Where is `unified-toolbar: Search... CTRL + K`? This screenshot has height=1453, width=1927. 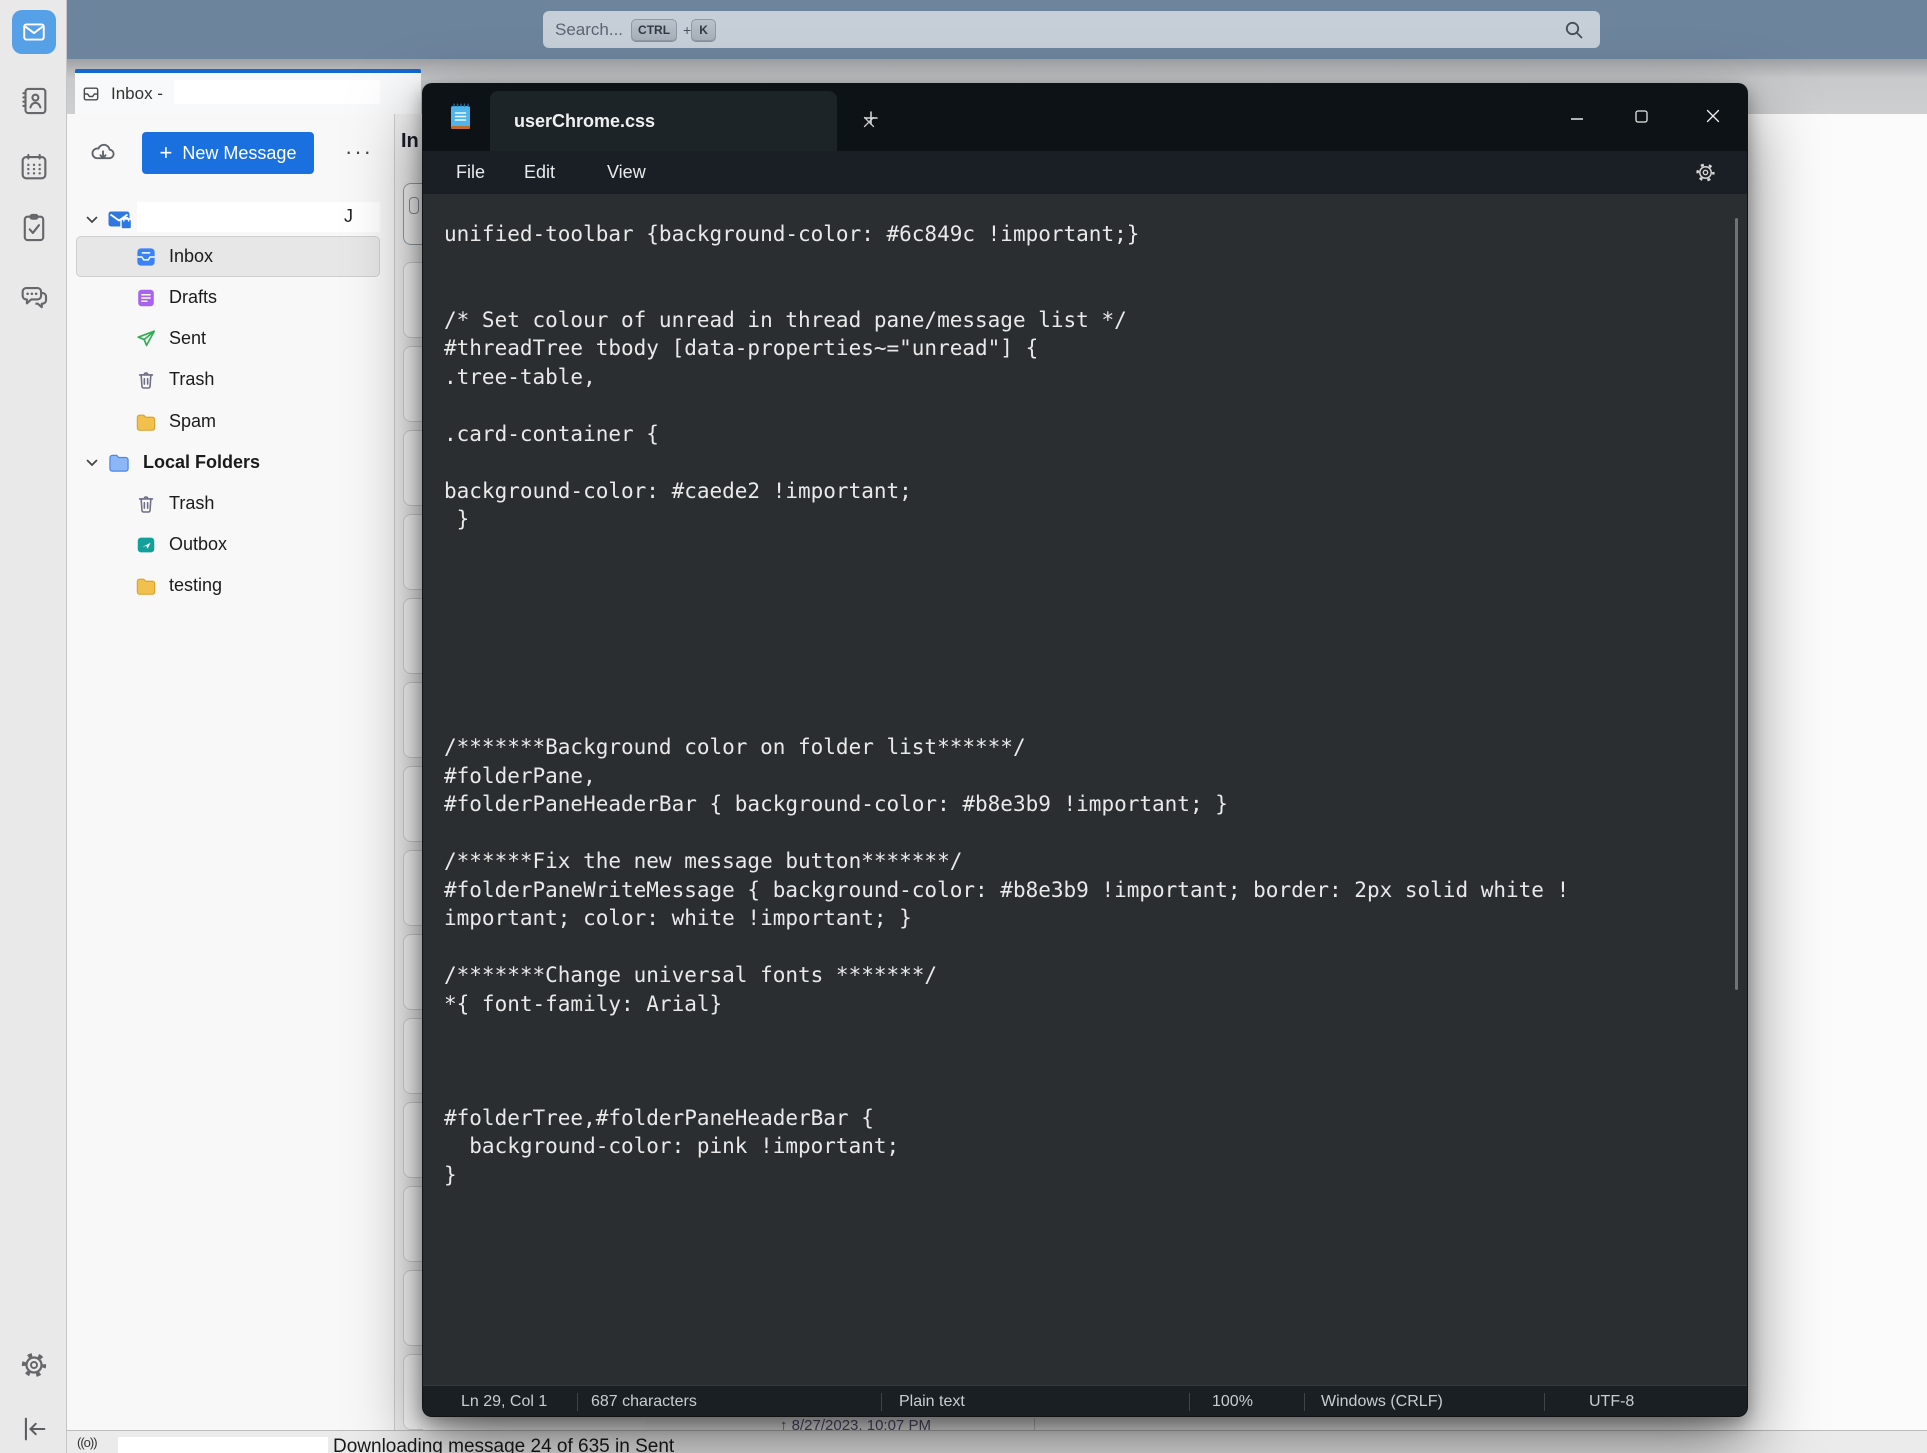
unified-toolbar: Search... CTRL + K is located at coordinates (997, 29).